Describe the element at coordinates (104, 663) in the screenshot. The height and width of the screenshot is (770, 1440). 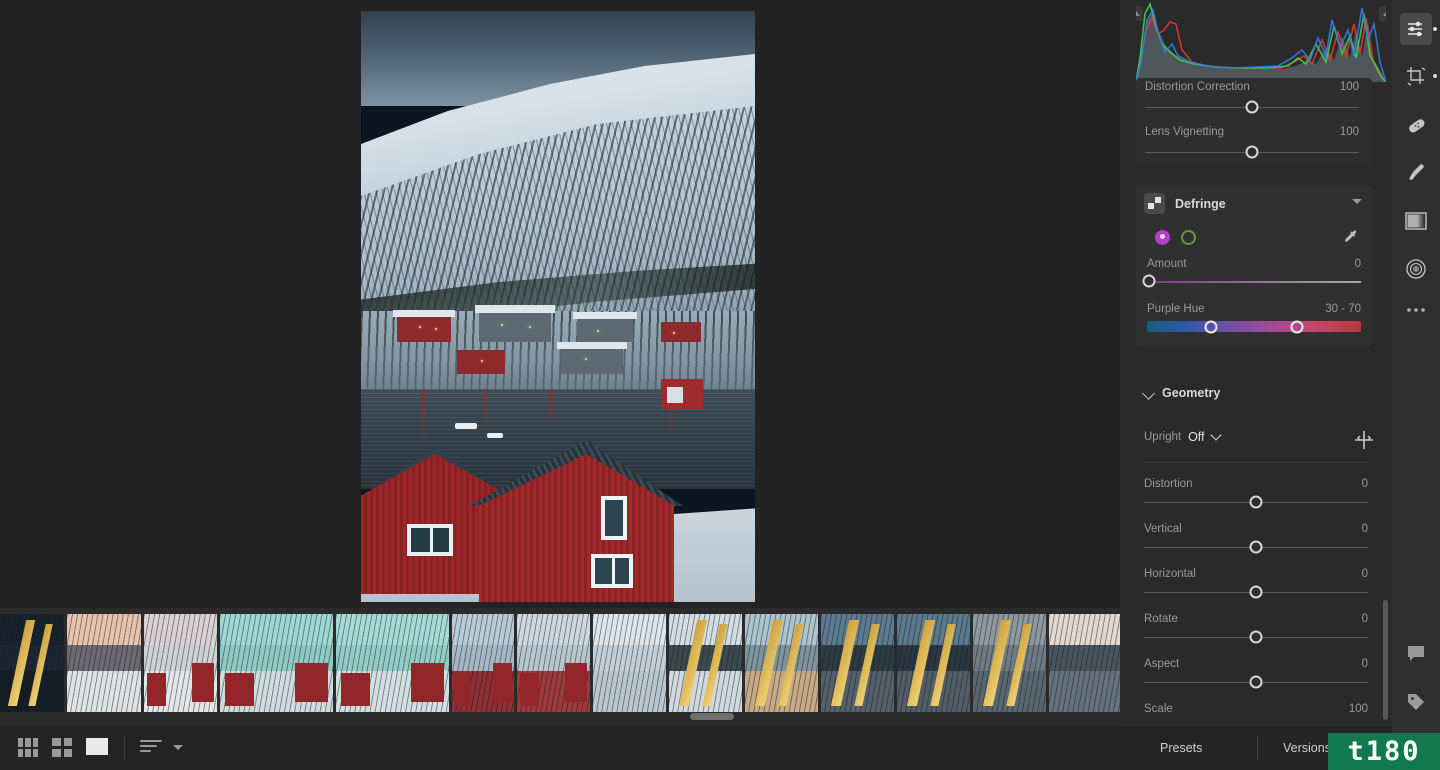
I see `thumb-sunset-village` at that location.